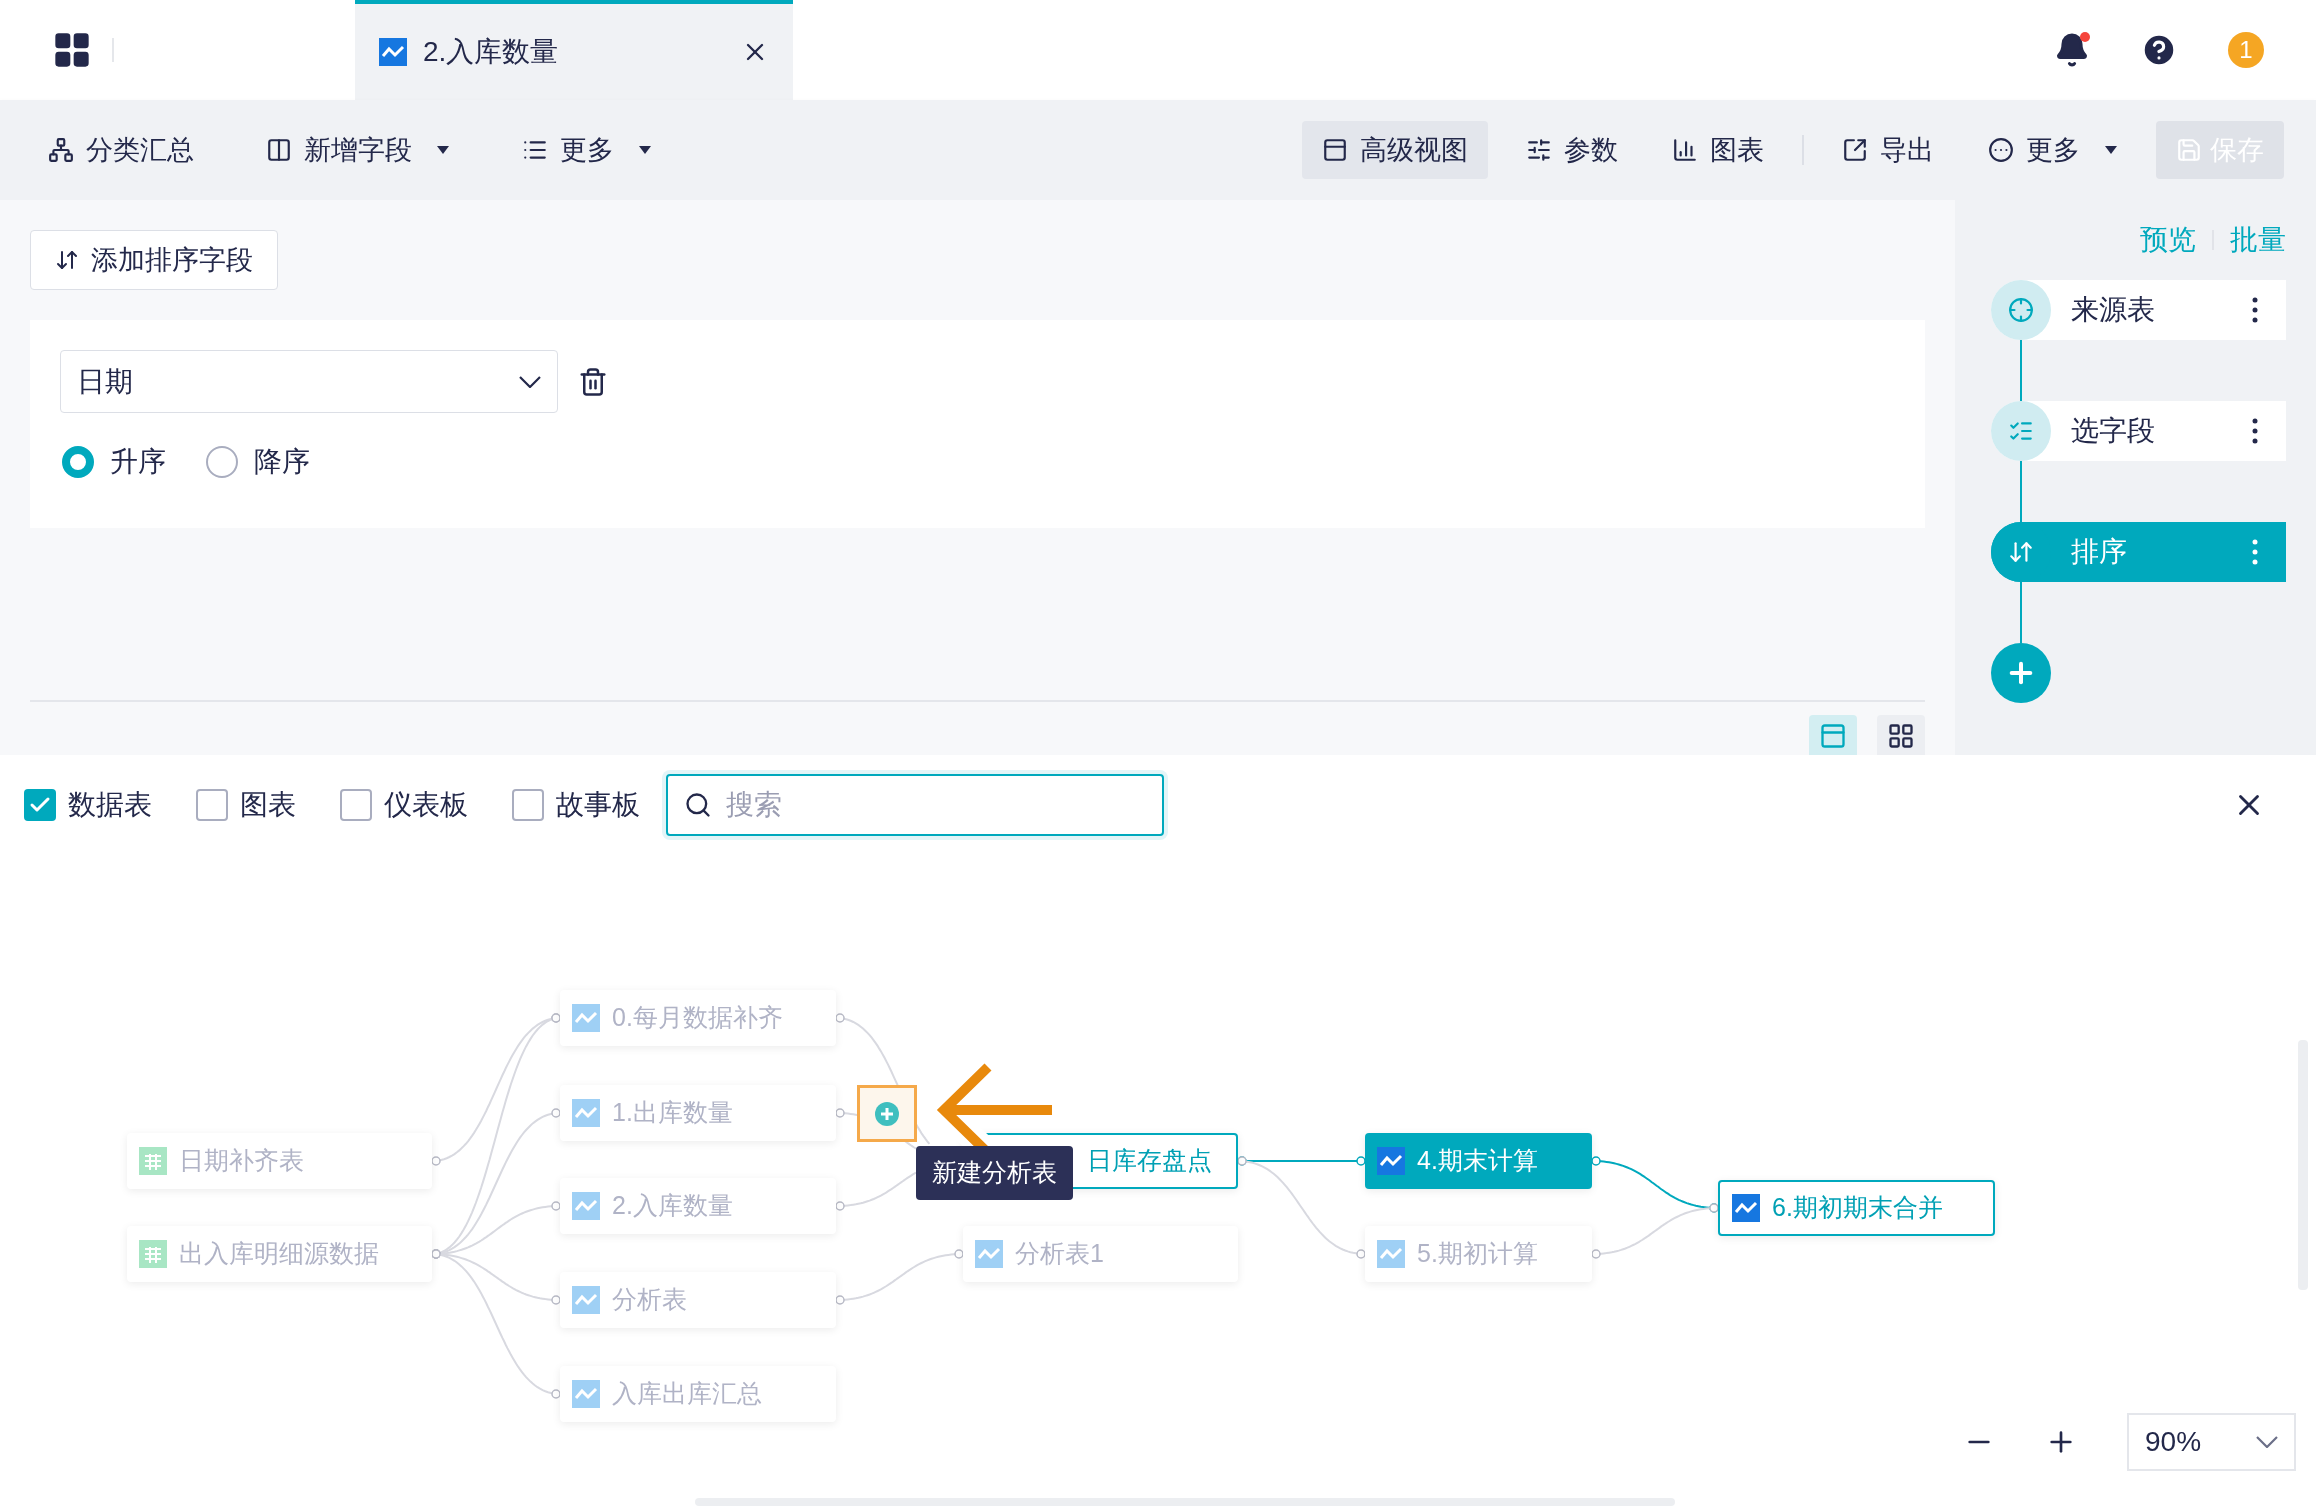  I want to click on lineage-node: 2.入库数量, so click(698, 1206).